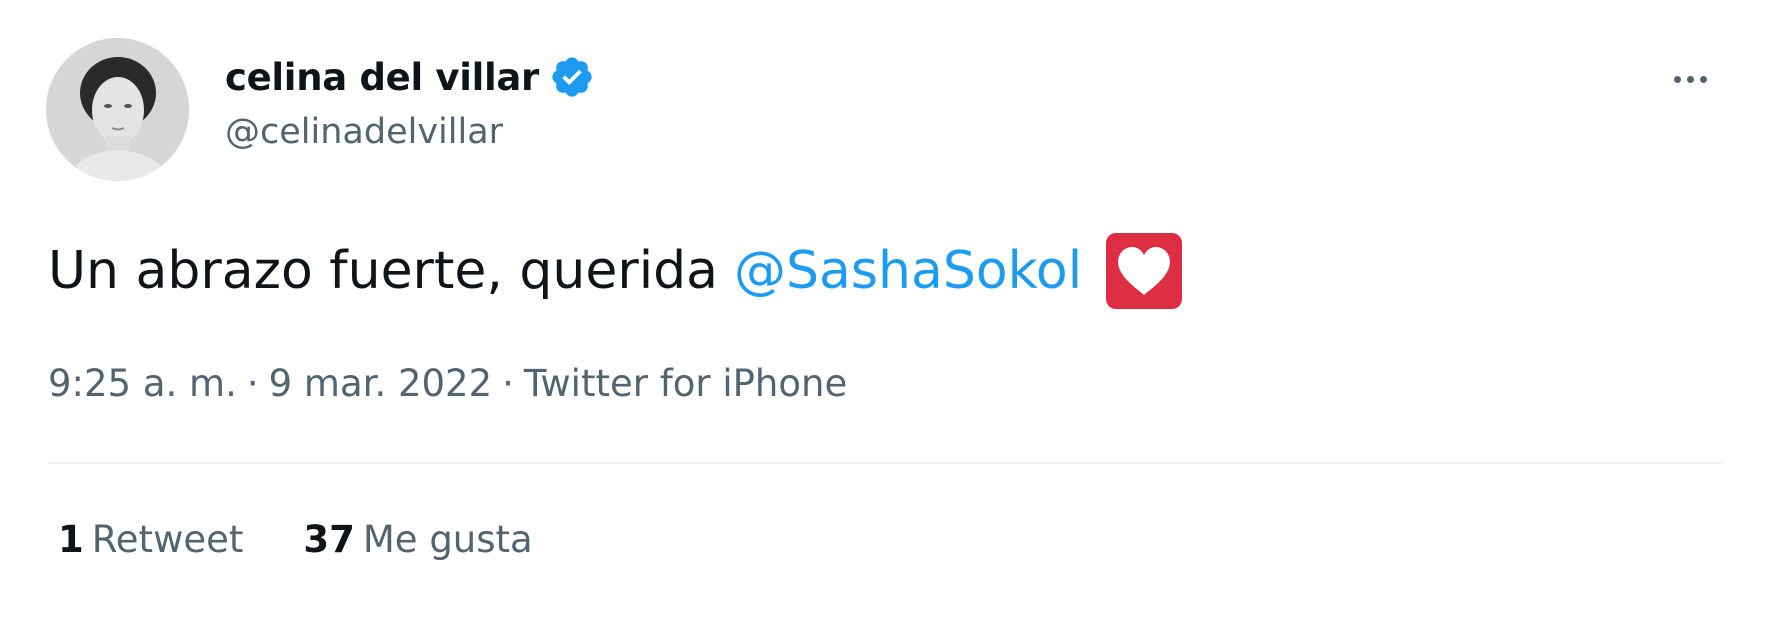  Describe the element at coordinates (71, 539) in the screenshot. I see `retweets-count: 1` at that location.